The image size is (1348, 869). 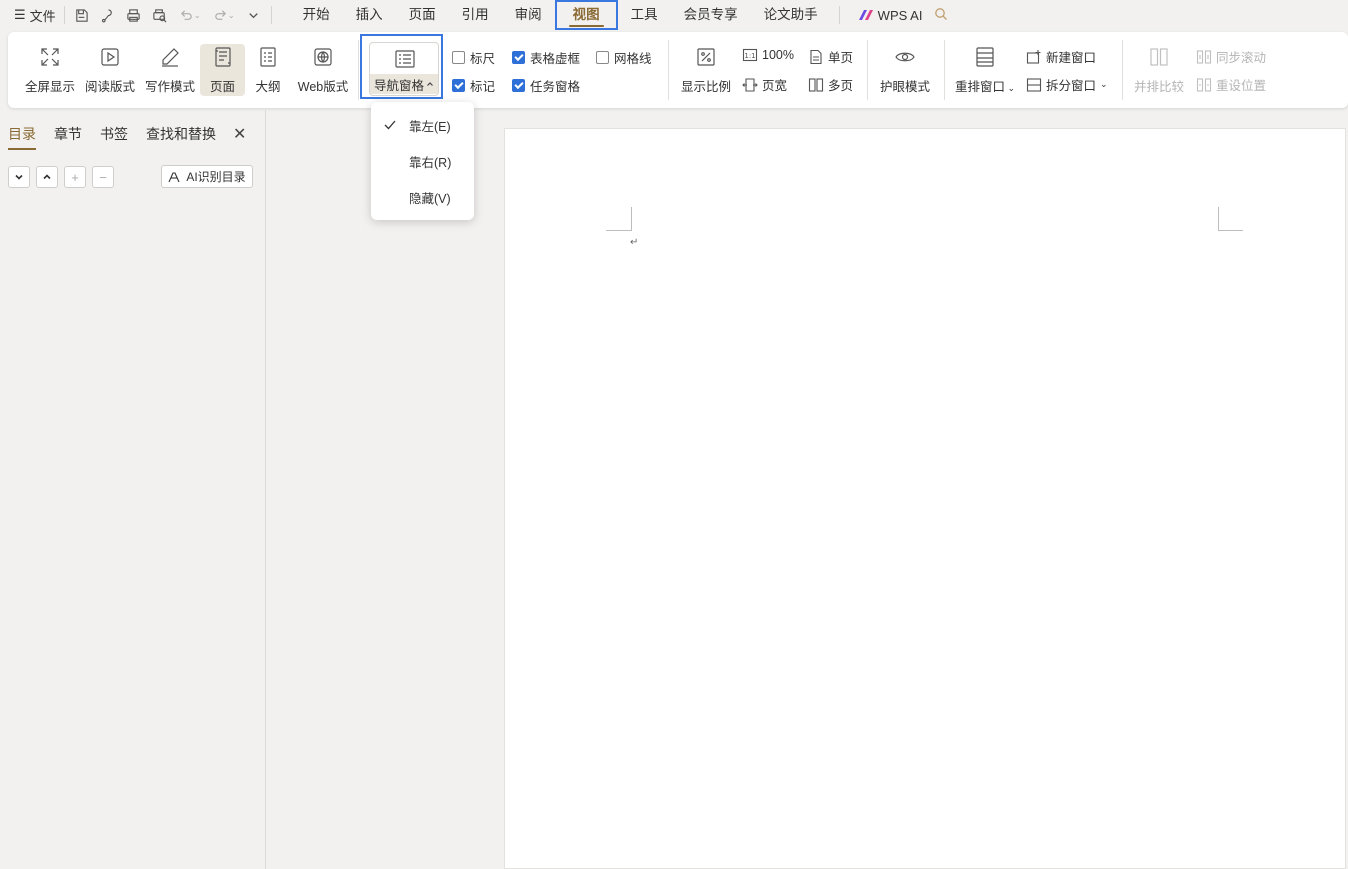 I want to click on single-page-button: 单页, so click(x=830, y=56).